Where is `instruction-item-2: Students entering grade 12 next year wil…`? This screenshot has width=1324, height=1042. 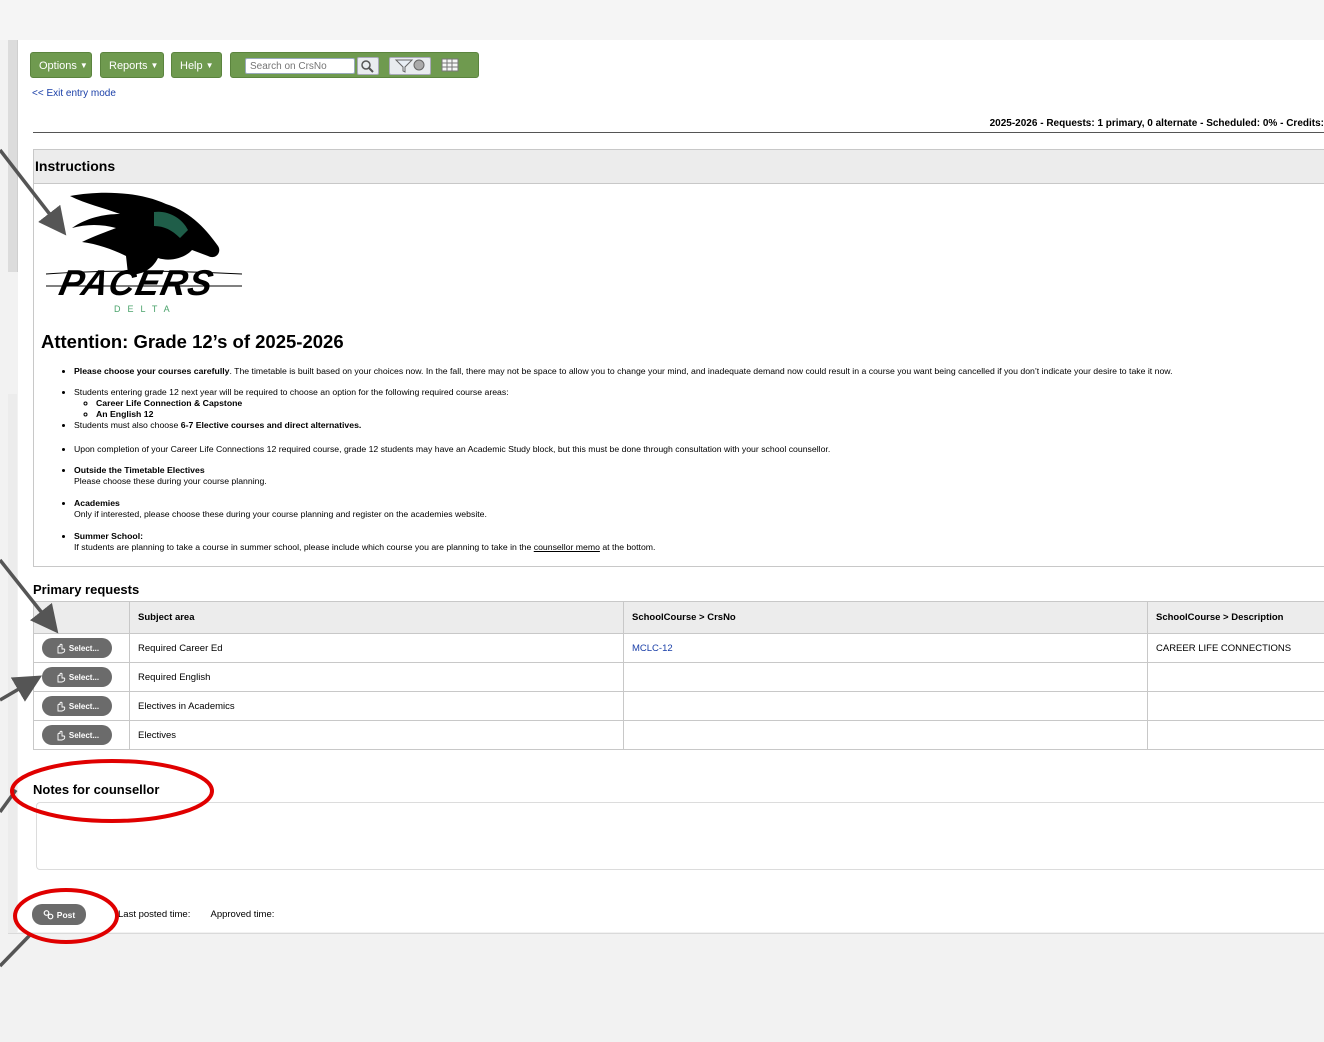 instruction-item-2: Students entering grade 12 next year wil… is located at coordinates (291, 409).